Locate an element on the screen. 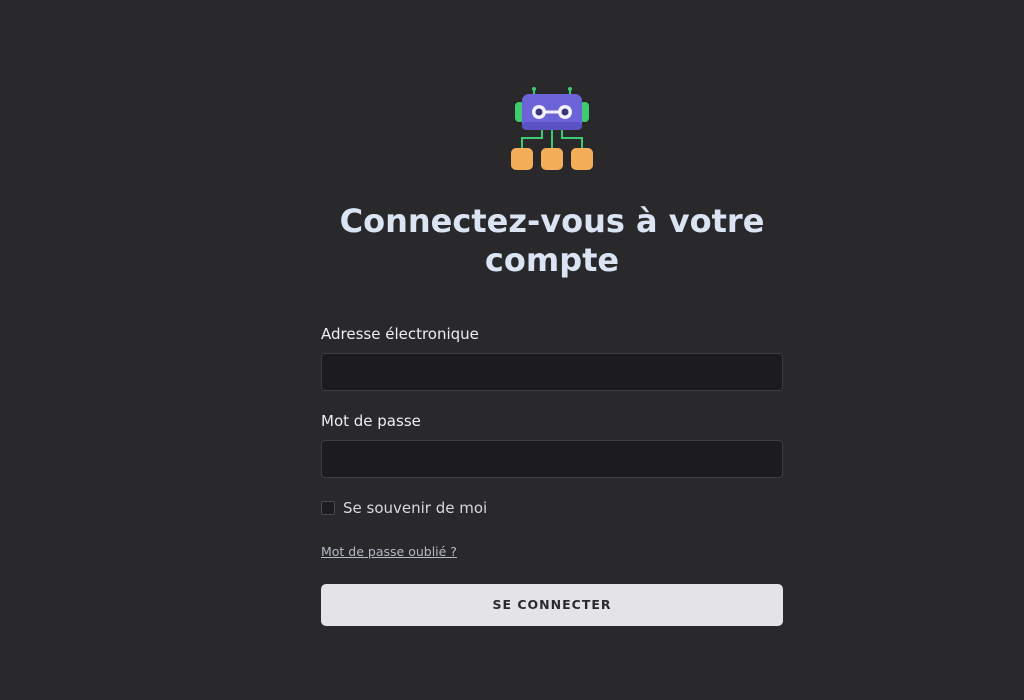 This screenshot has height=700, width=1024. remember-me-label: Se souvenir de moi is located at coordinates (415, 508).